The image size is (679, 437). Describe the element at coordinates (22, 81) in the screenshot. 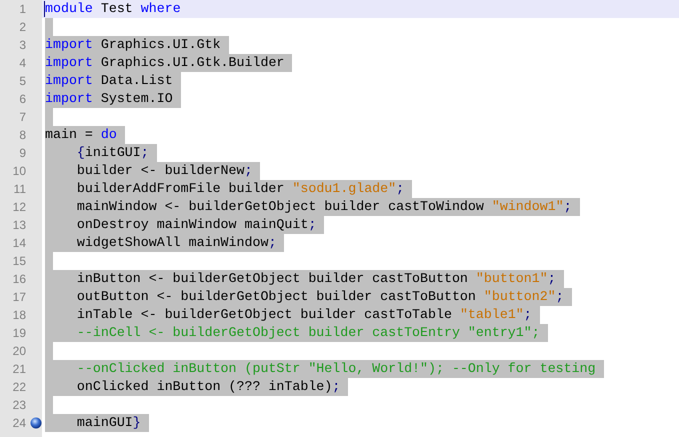

I see `line-number: 5` at that location.